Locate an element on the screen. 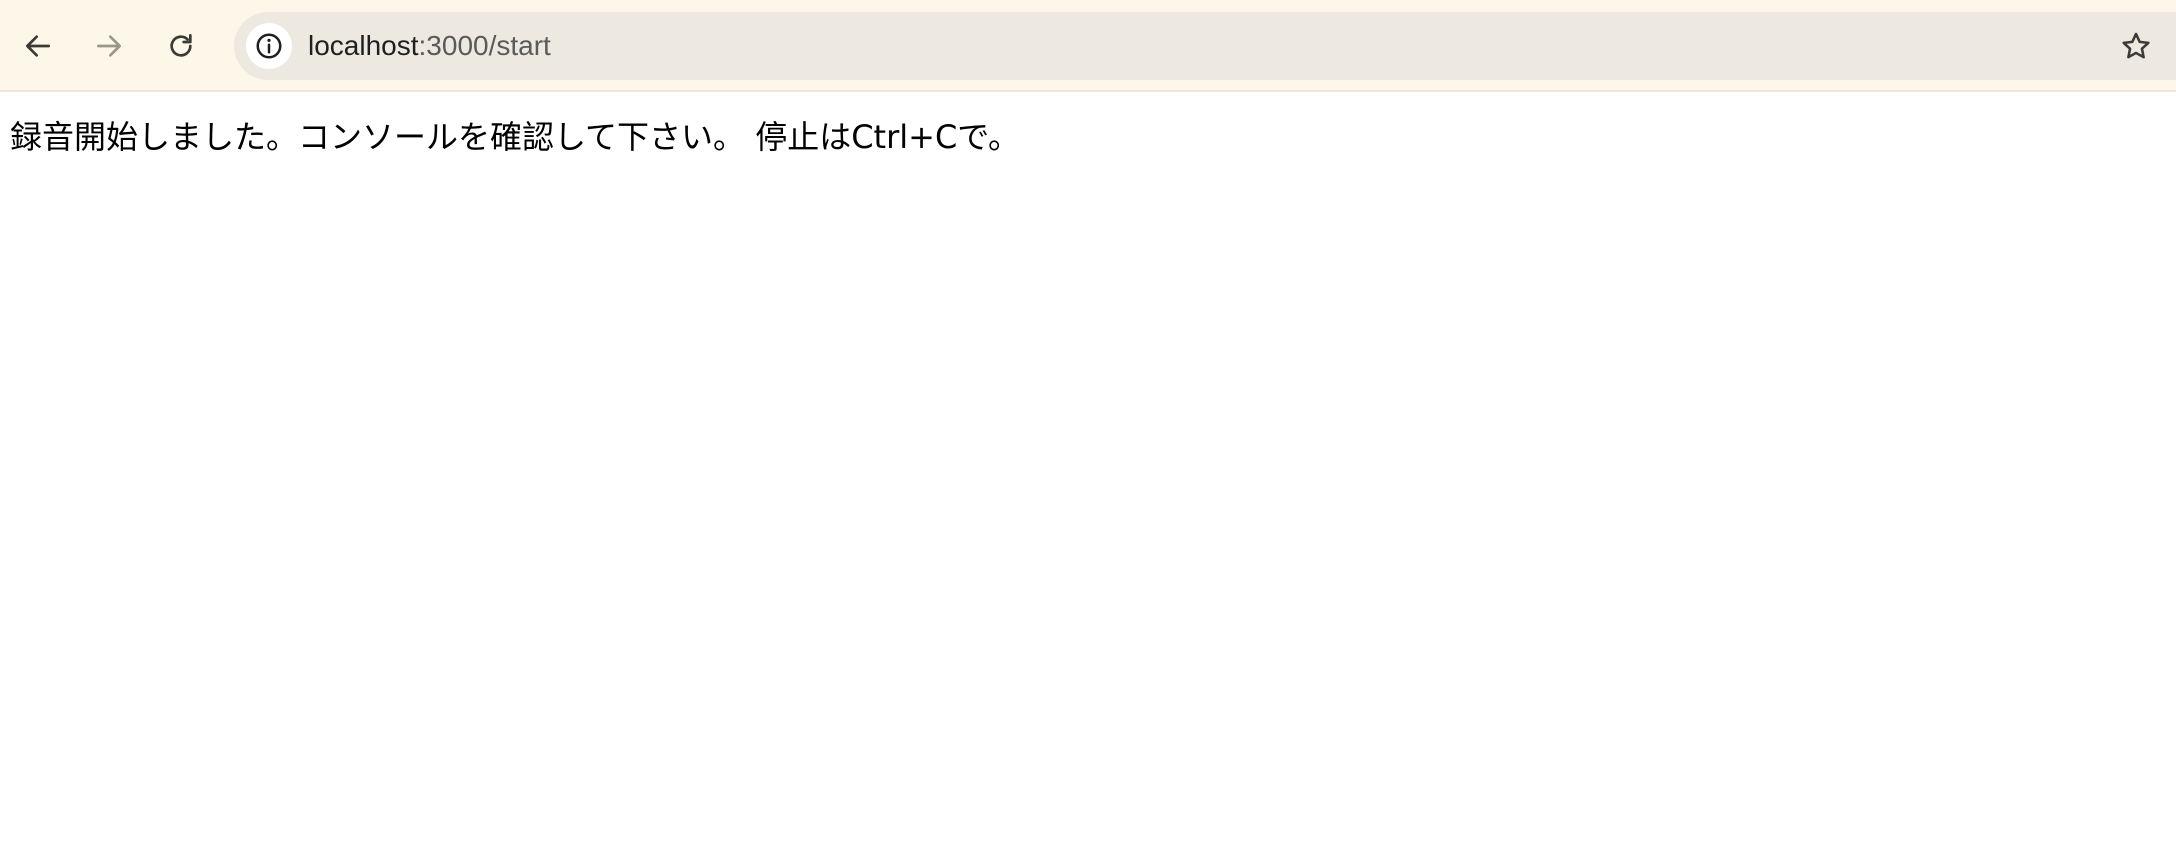 The height and width of the screenshot is (858, 2176). arrow-left-icon is located at coordinates (38, 46).